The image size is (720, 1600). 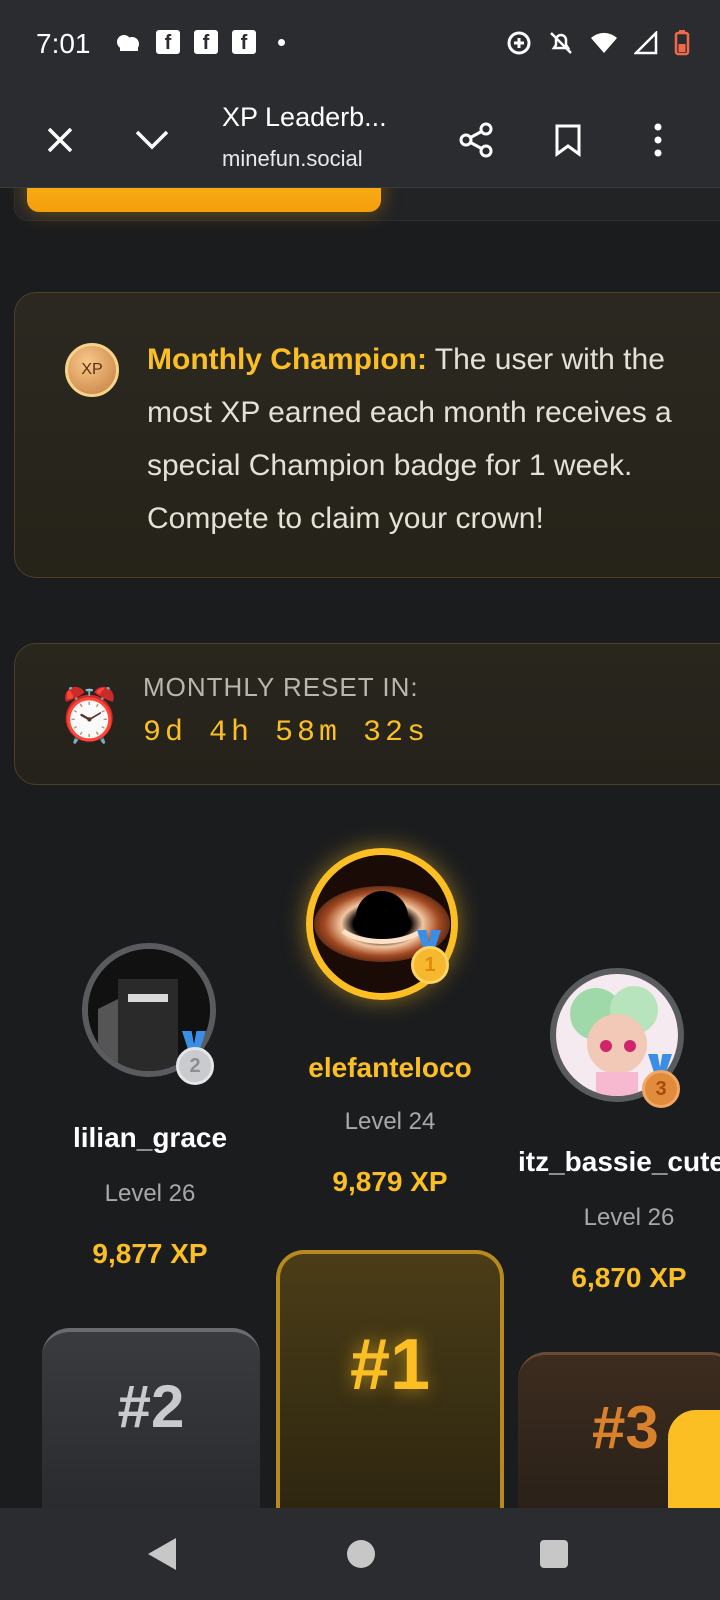 I want to click on mute-icon, so click(x=561, y=43).